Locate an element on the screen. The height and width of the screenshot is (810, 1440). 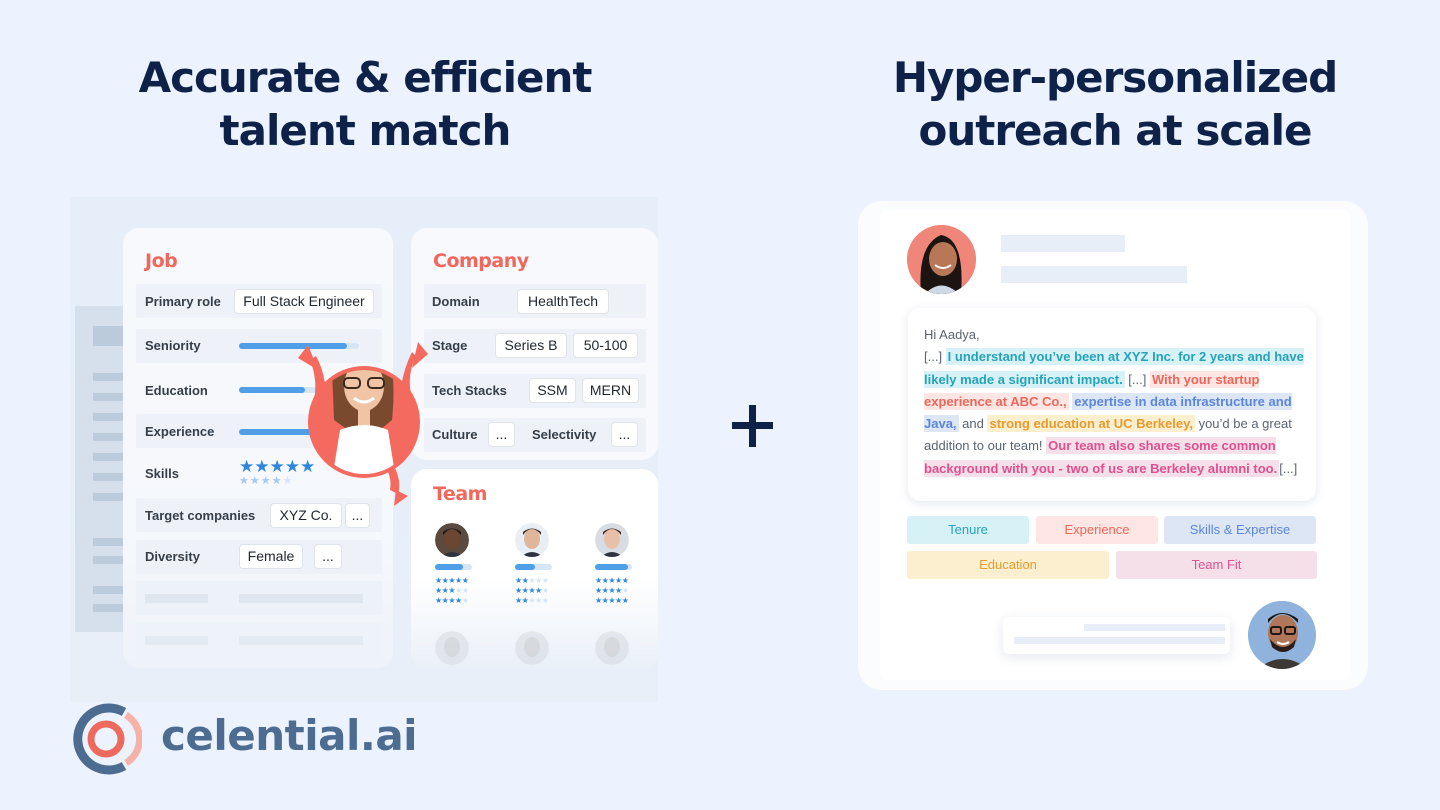
celential-logo-icon is located at coordinates (107, 739).